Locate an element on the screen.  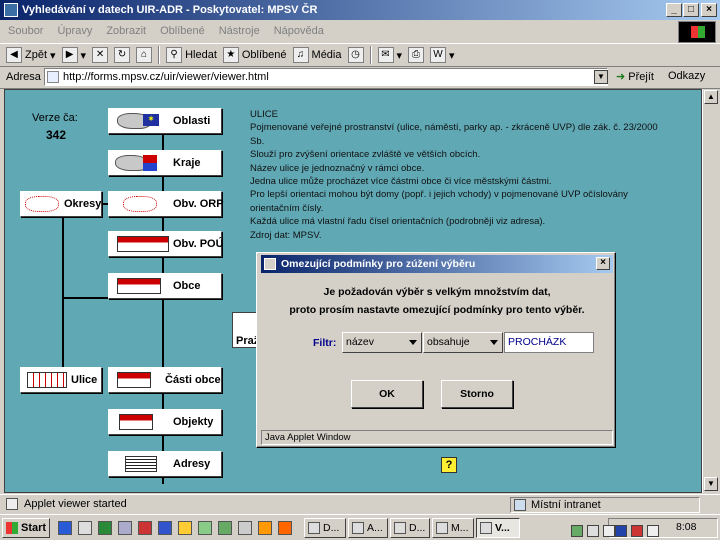
history-icon: ◷ is located at coordinates (355, 55).